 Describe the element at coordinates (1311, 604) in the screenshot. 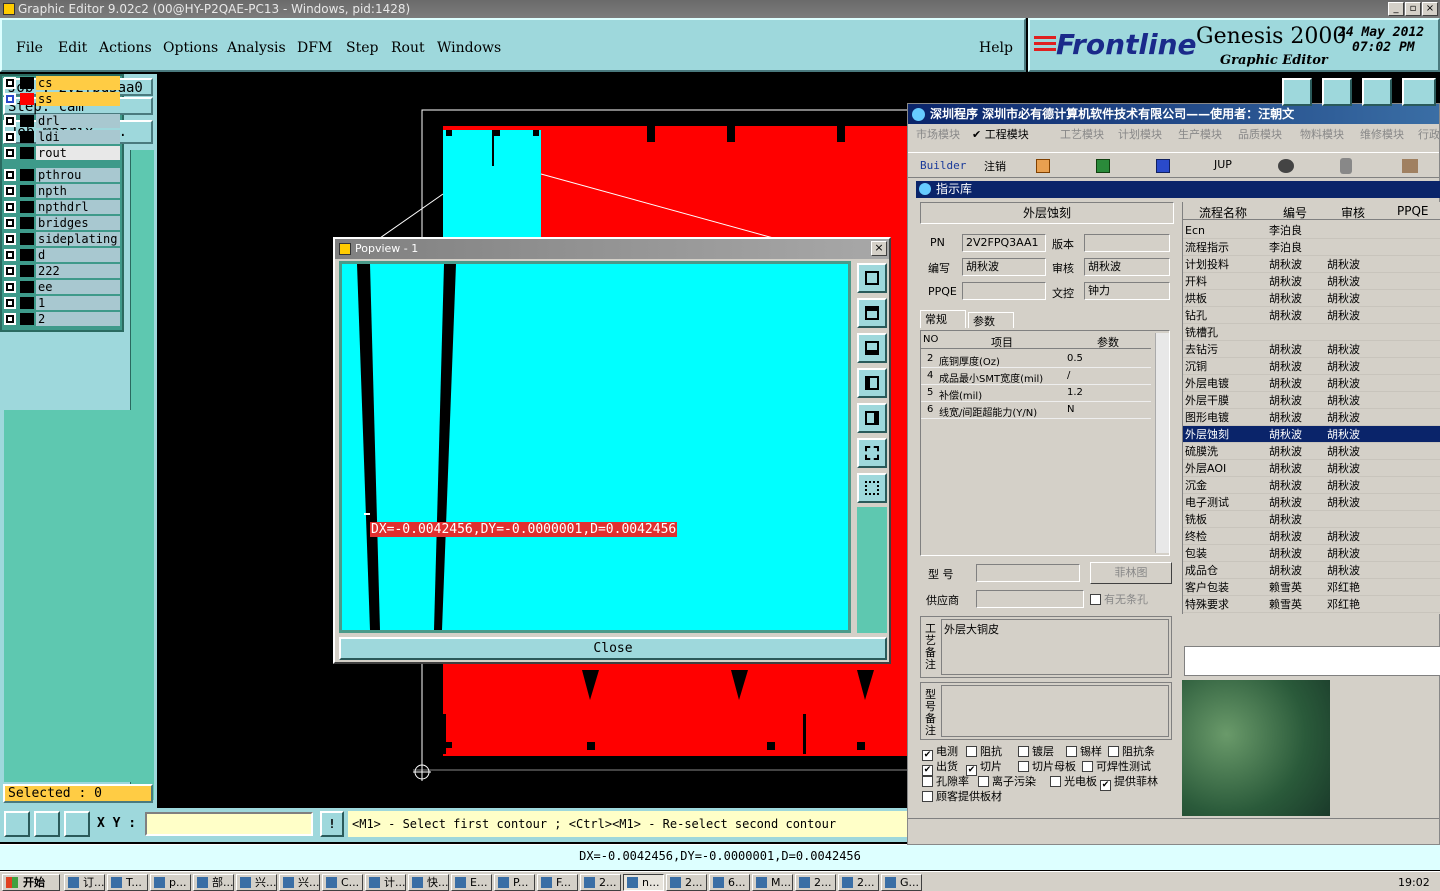

I see `grid-row: 特殊要求 赖雪英 邓红艳` at that location.